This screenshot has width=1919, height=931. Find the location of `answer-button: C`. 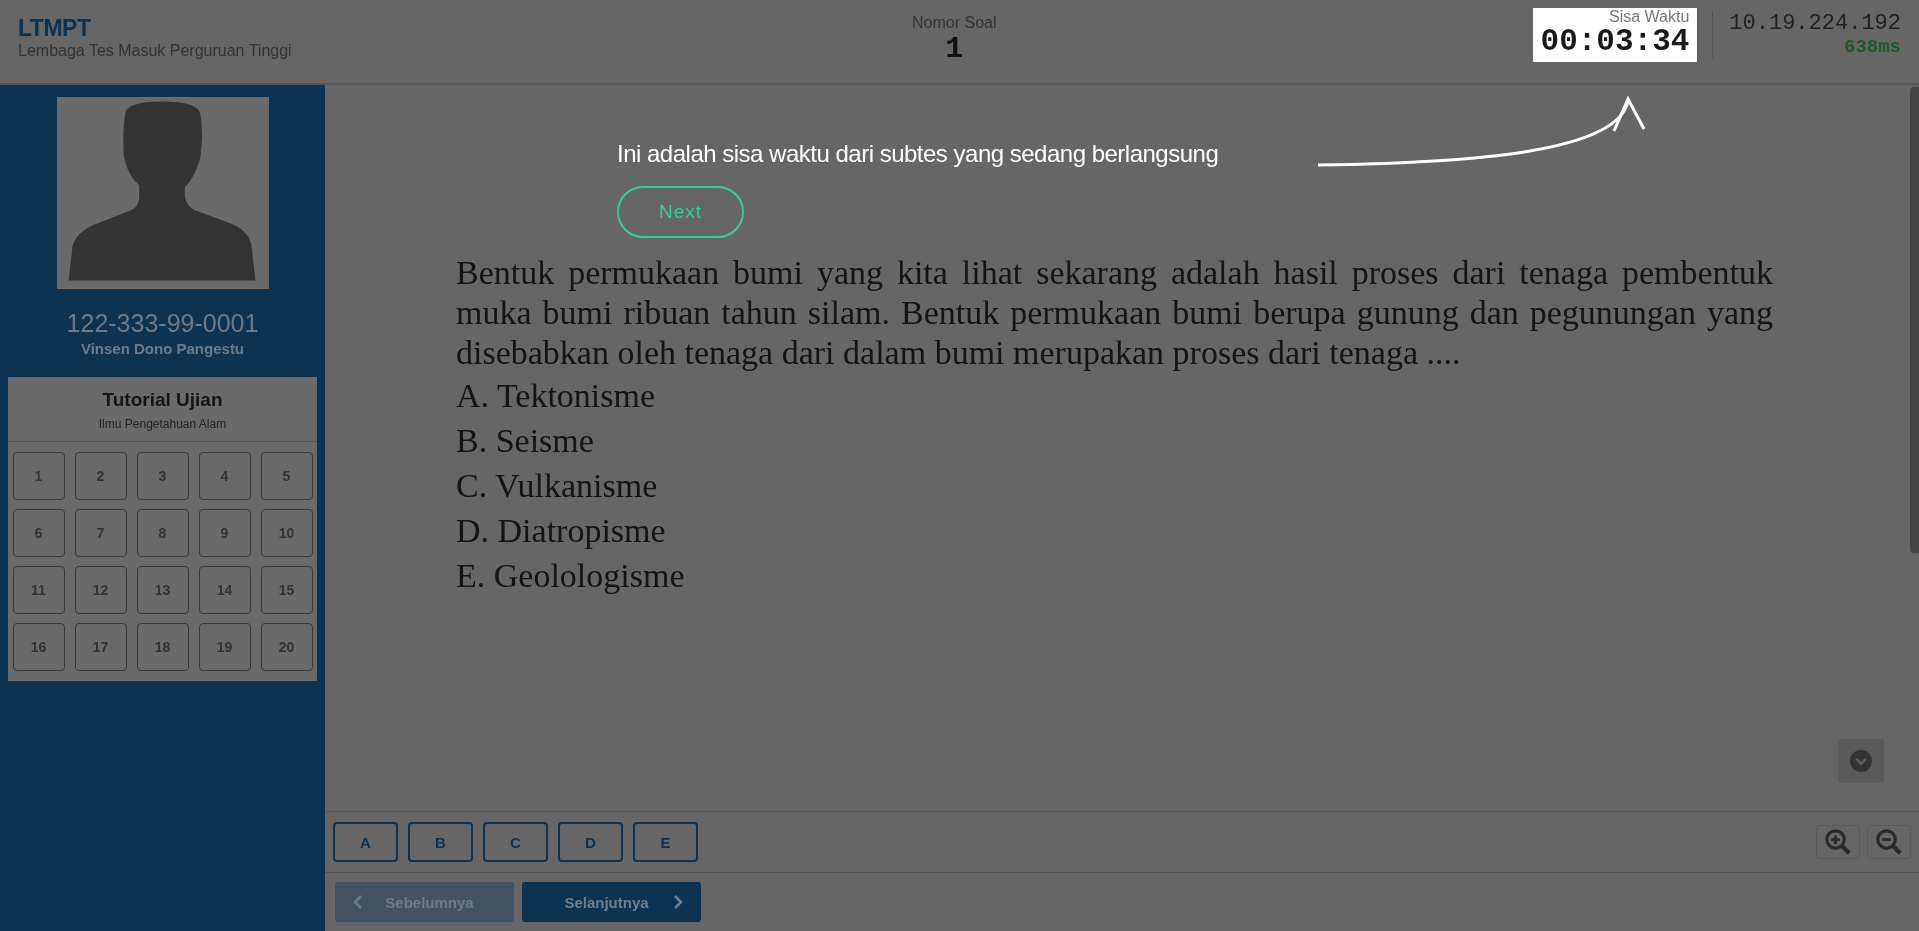

answer-button: C is located at coordinates (515, 842).